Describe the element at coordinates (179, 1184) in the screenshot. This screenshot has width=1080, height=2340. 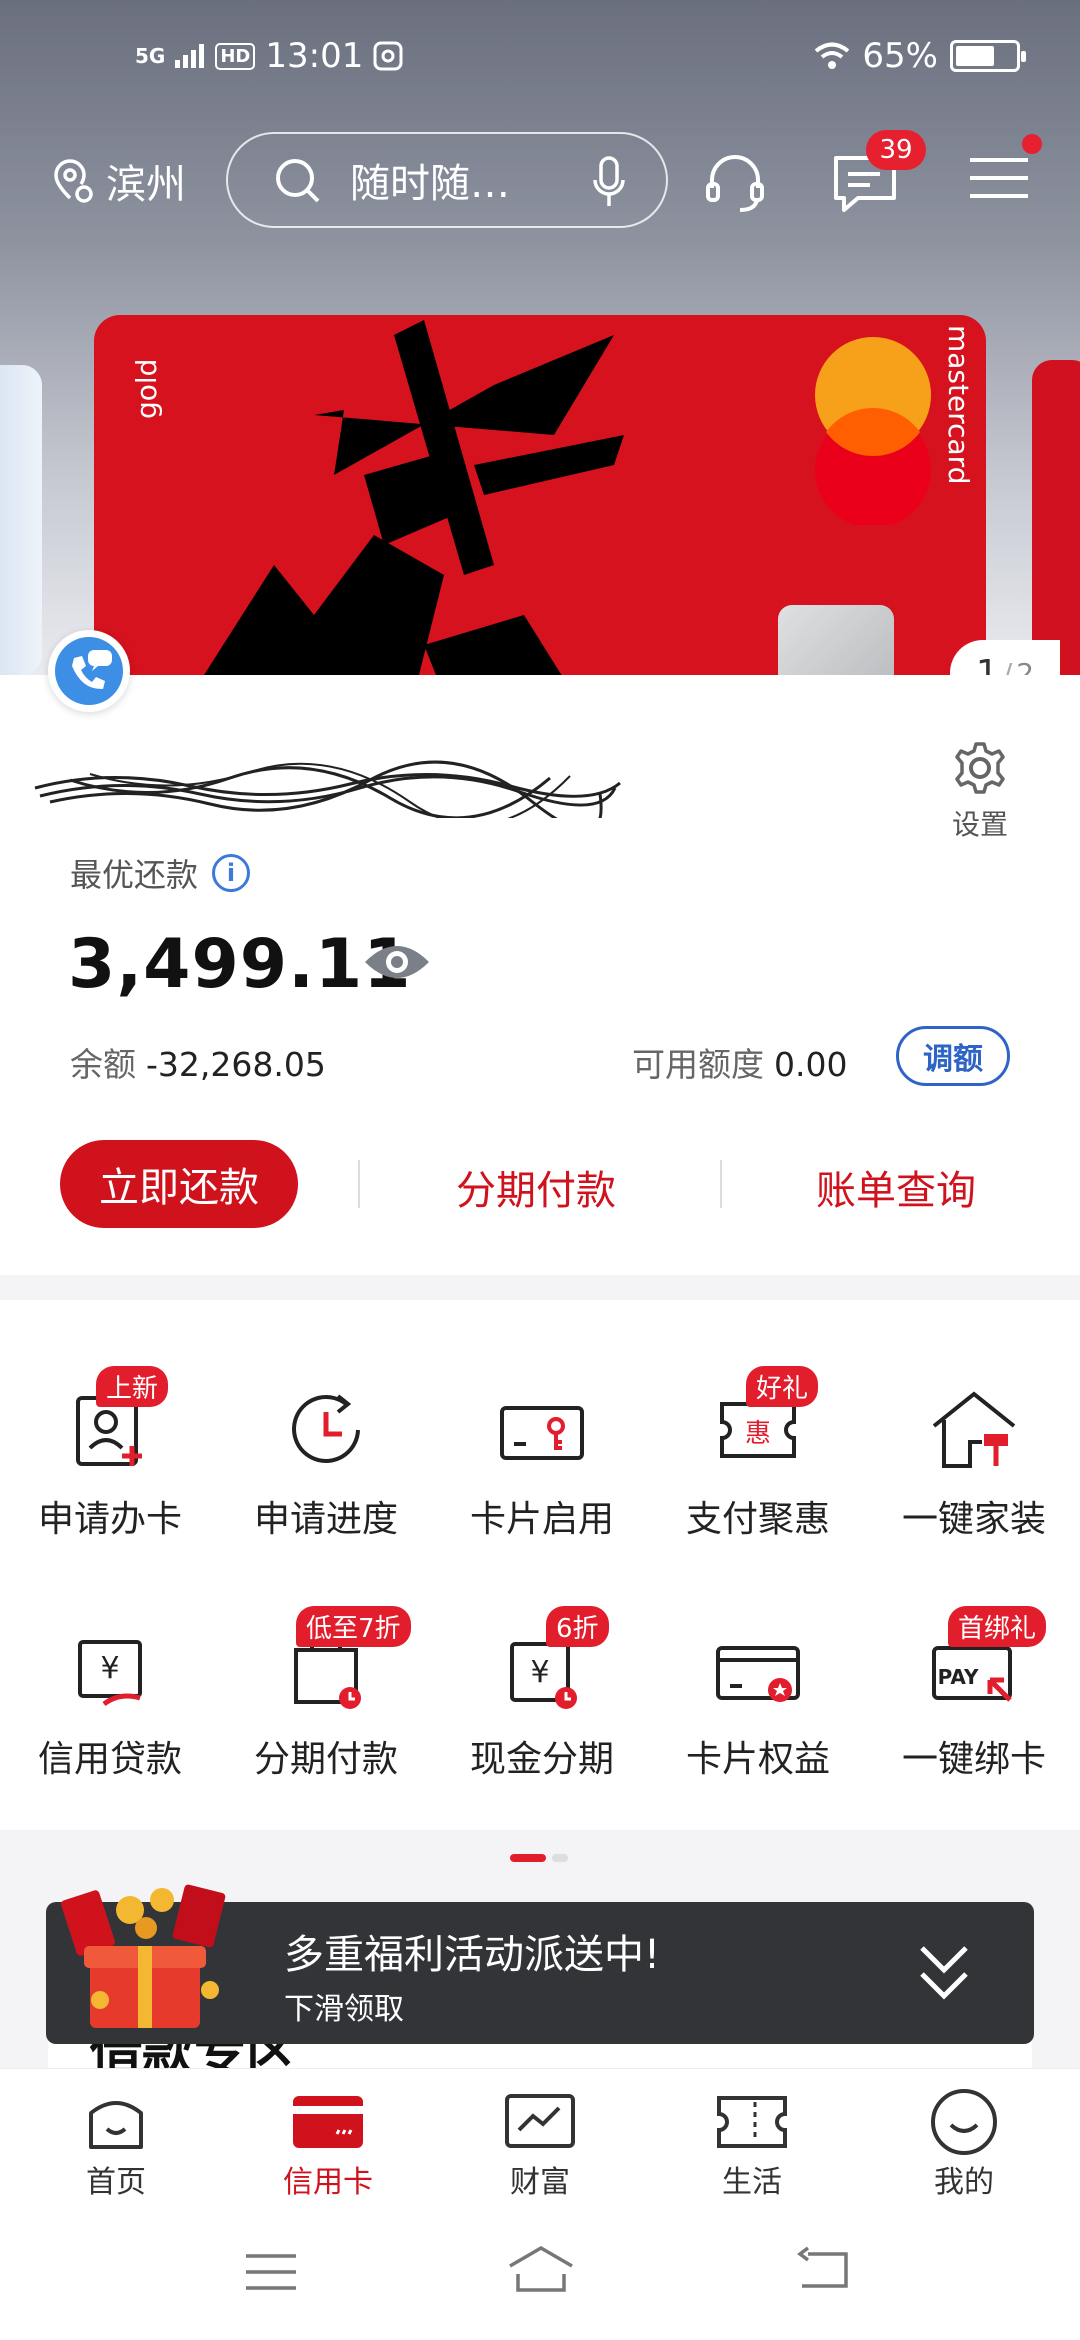
I see `repay-now-button: 立即还款` at that location.